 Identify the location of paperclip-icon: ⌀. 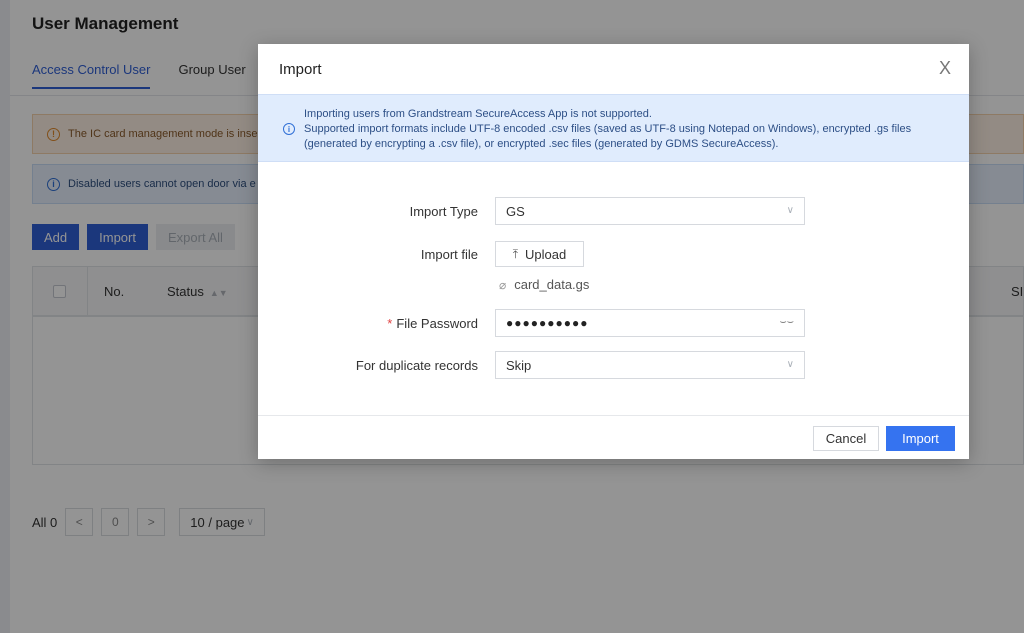
(503, 284).